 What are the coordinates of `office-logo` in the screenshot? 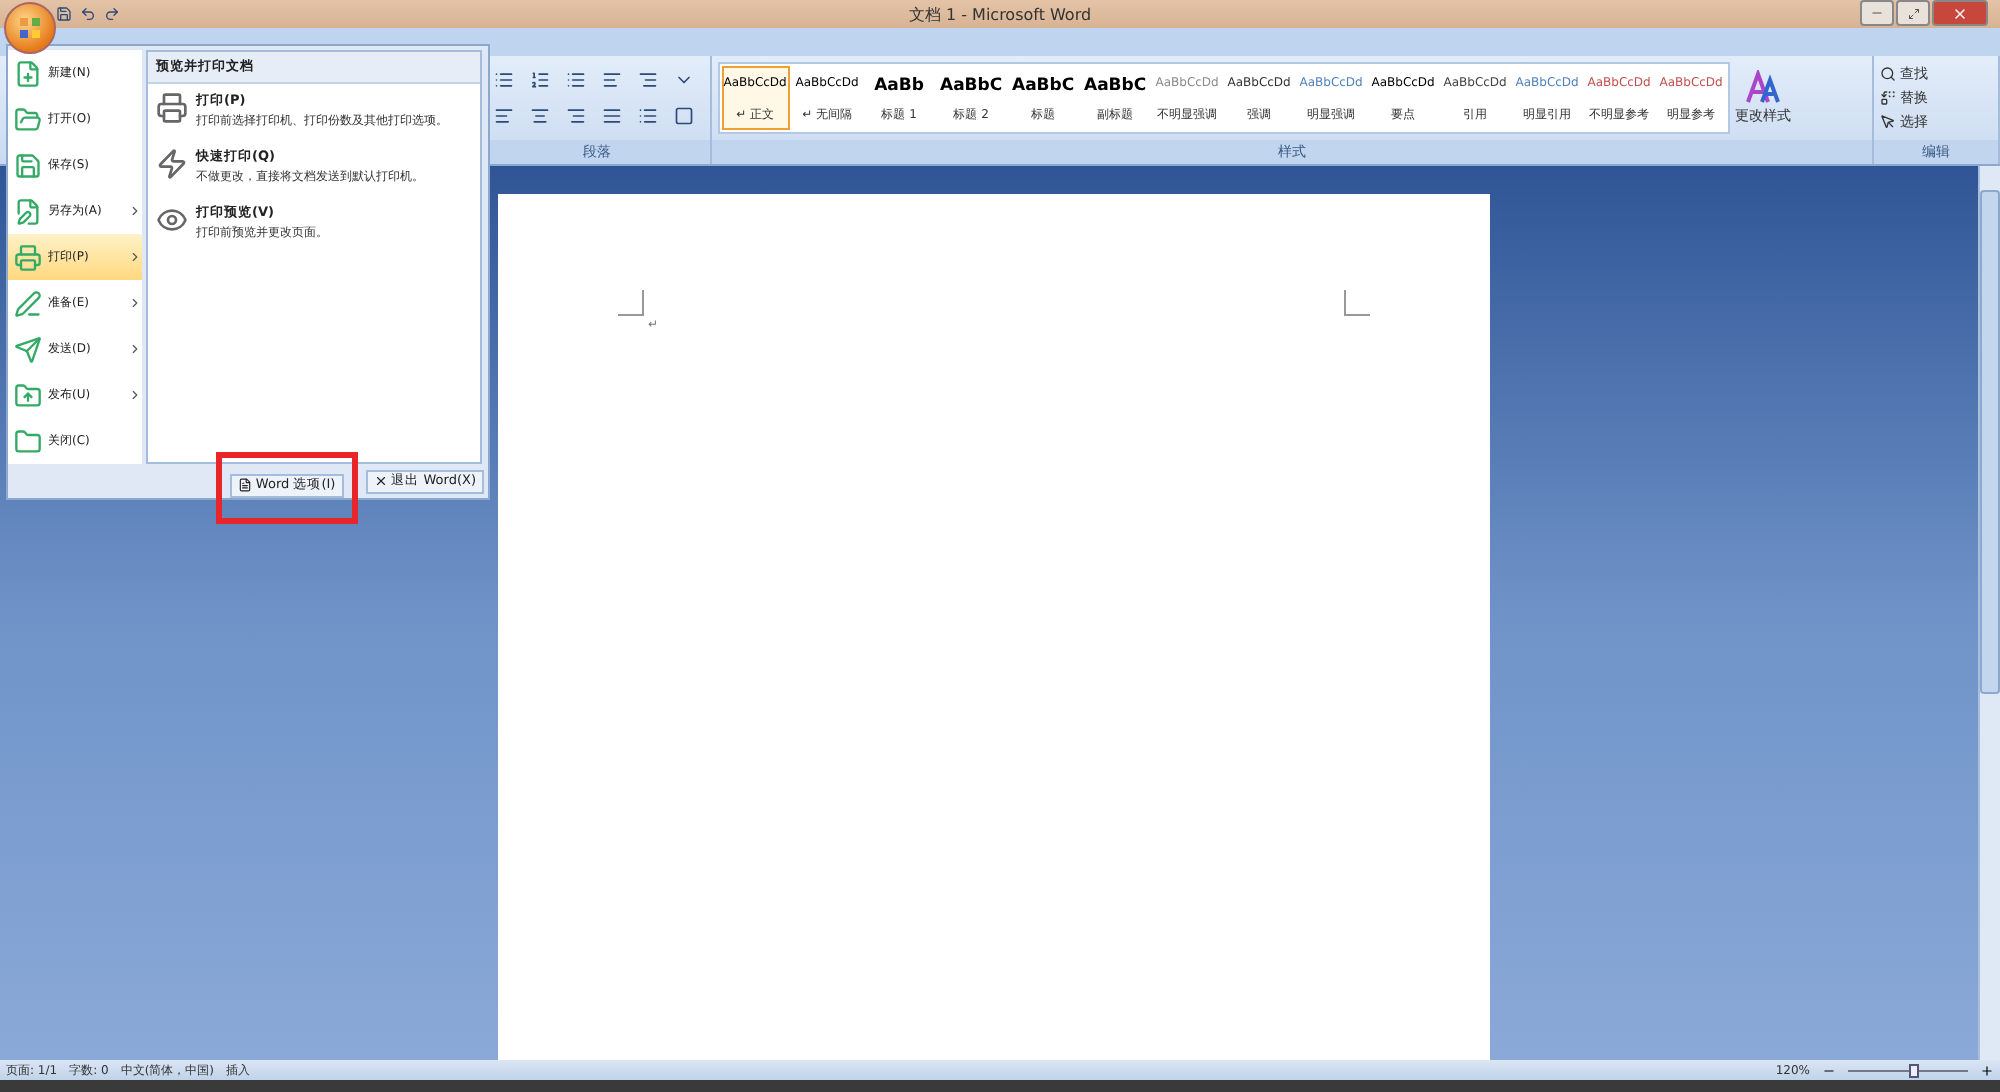 It's located at (30, 28).